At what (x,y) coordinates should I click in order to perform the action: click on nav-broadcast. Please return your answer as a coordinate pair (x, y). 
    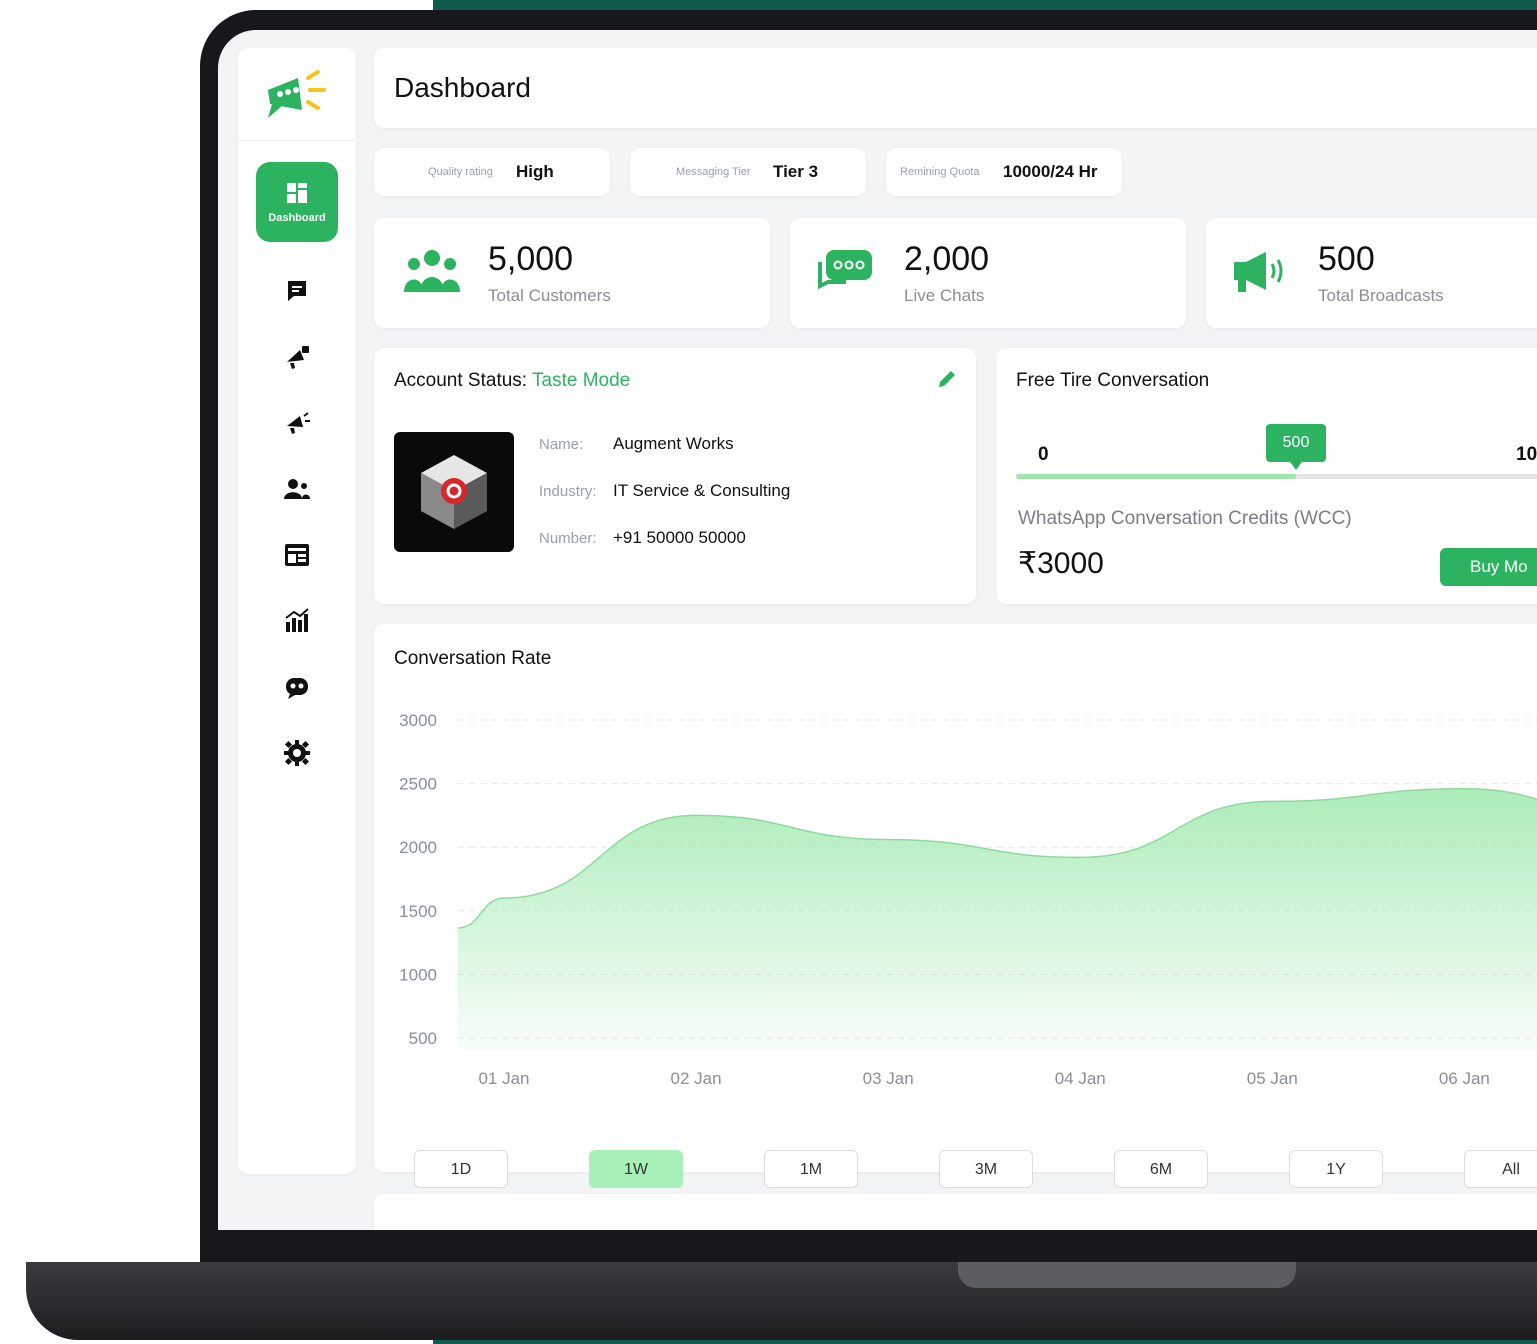
    Looking at the image, I should click on (297, 423).